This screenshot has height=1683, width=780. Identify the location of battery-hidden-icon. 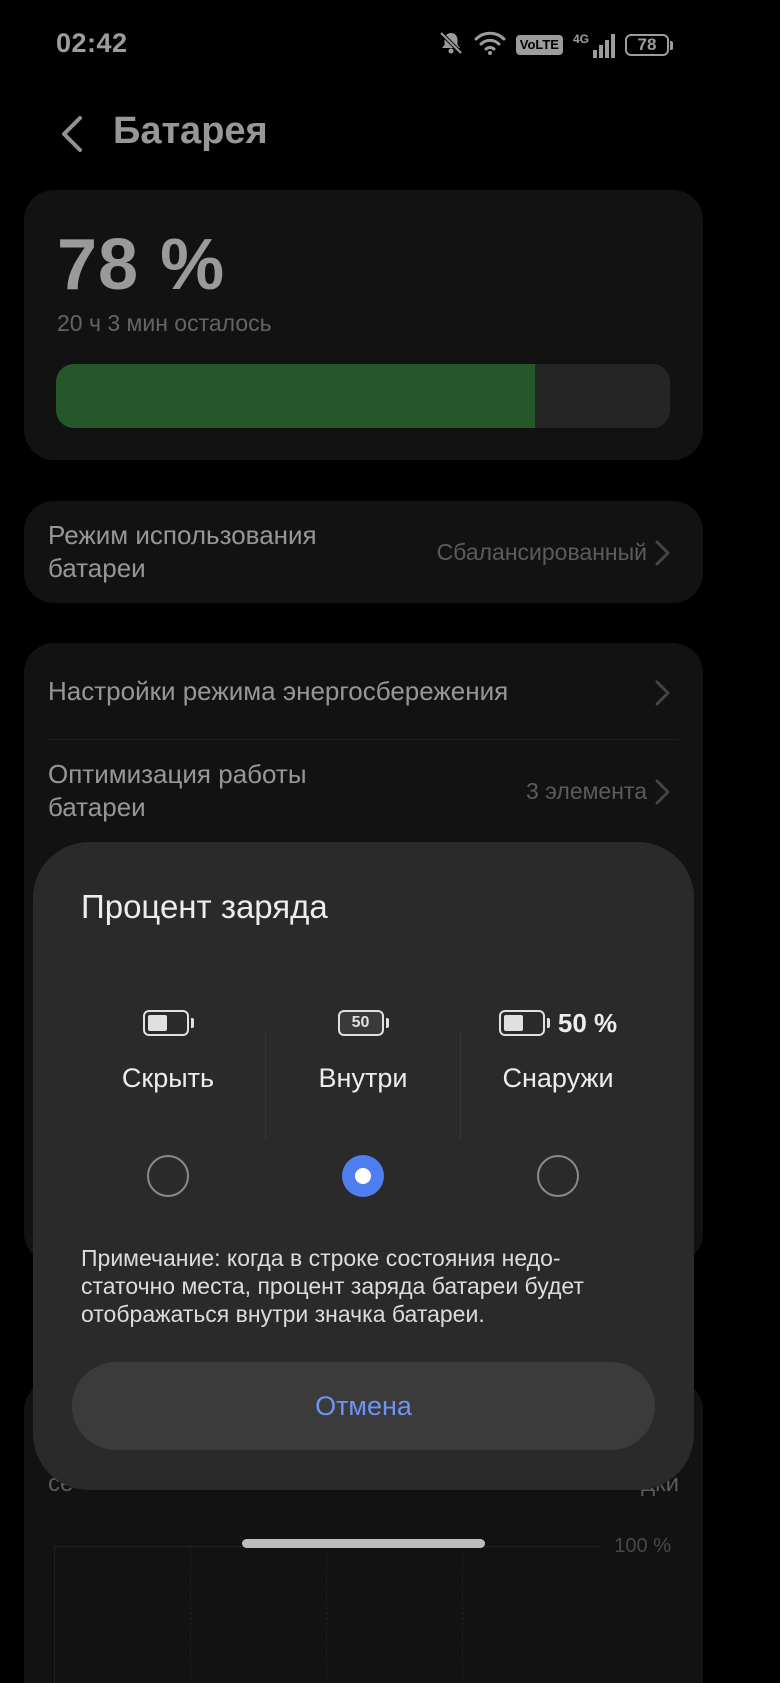
(168, 1023).